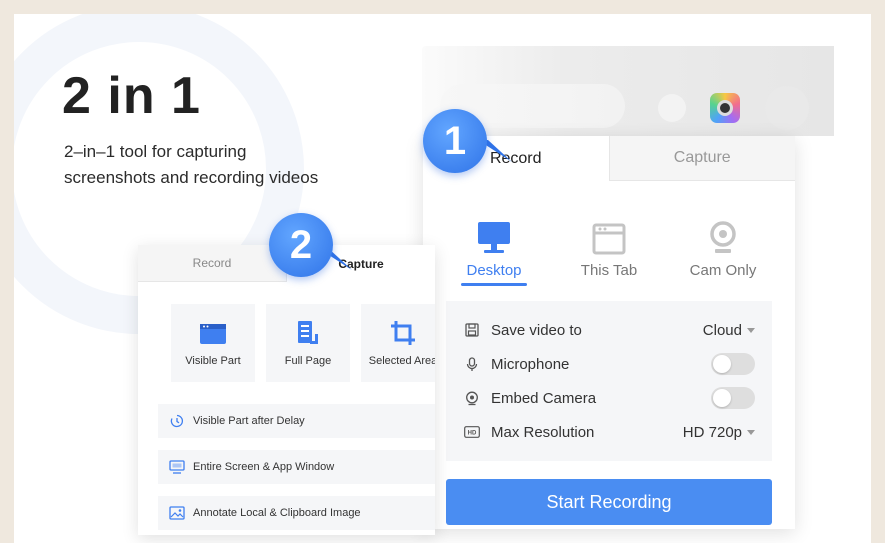 The height and width of the screenshot is (543, 885). I want to click on setting-microphone: Microphone, so click(609, 364).